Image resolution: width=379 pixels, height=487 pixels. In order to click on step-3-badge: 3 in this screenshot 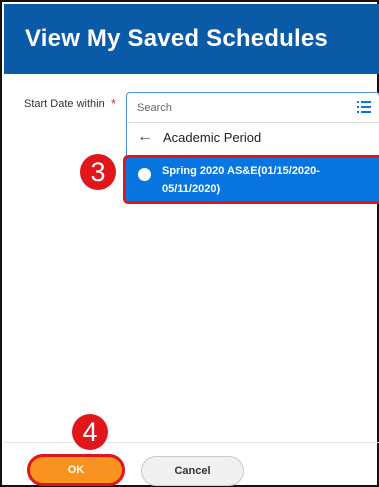, I will do `click(98, 172)`.